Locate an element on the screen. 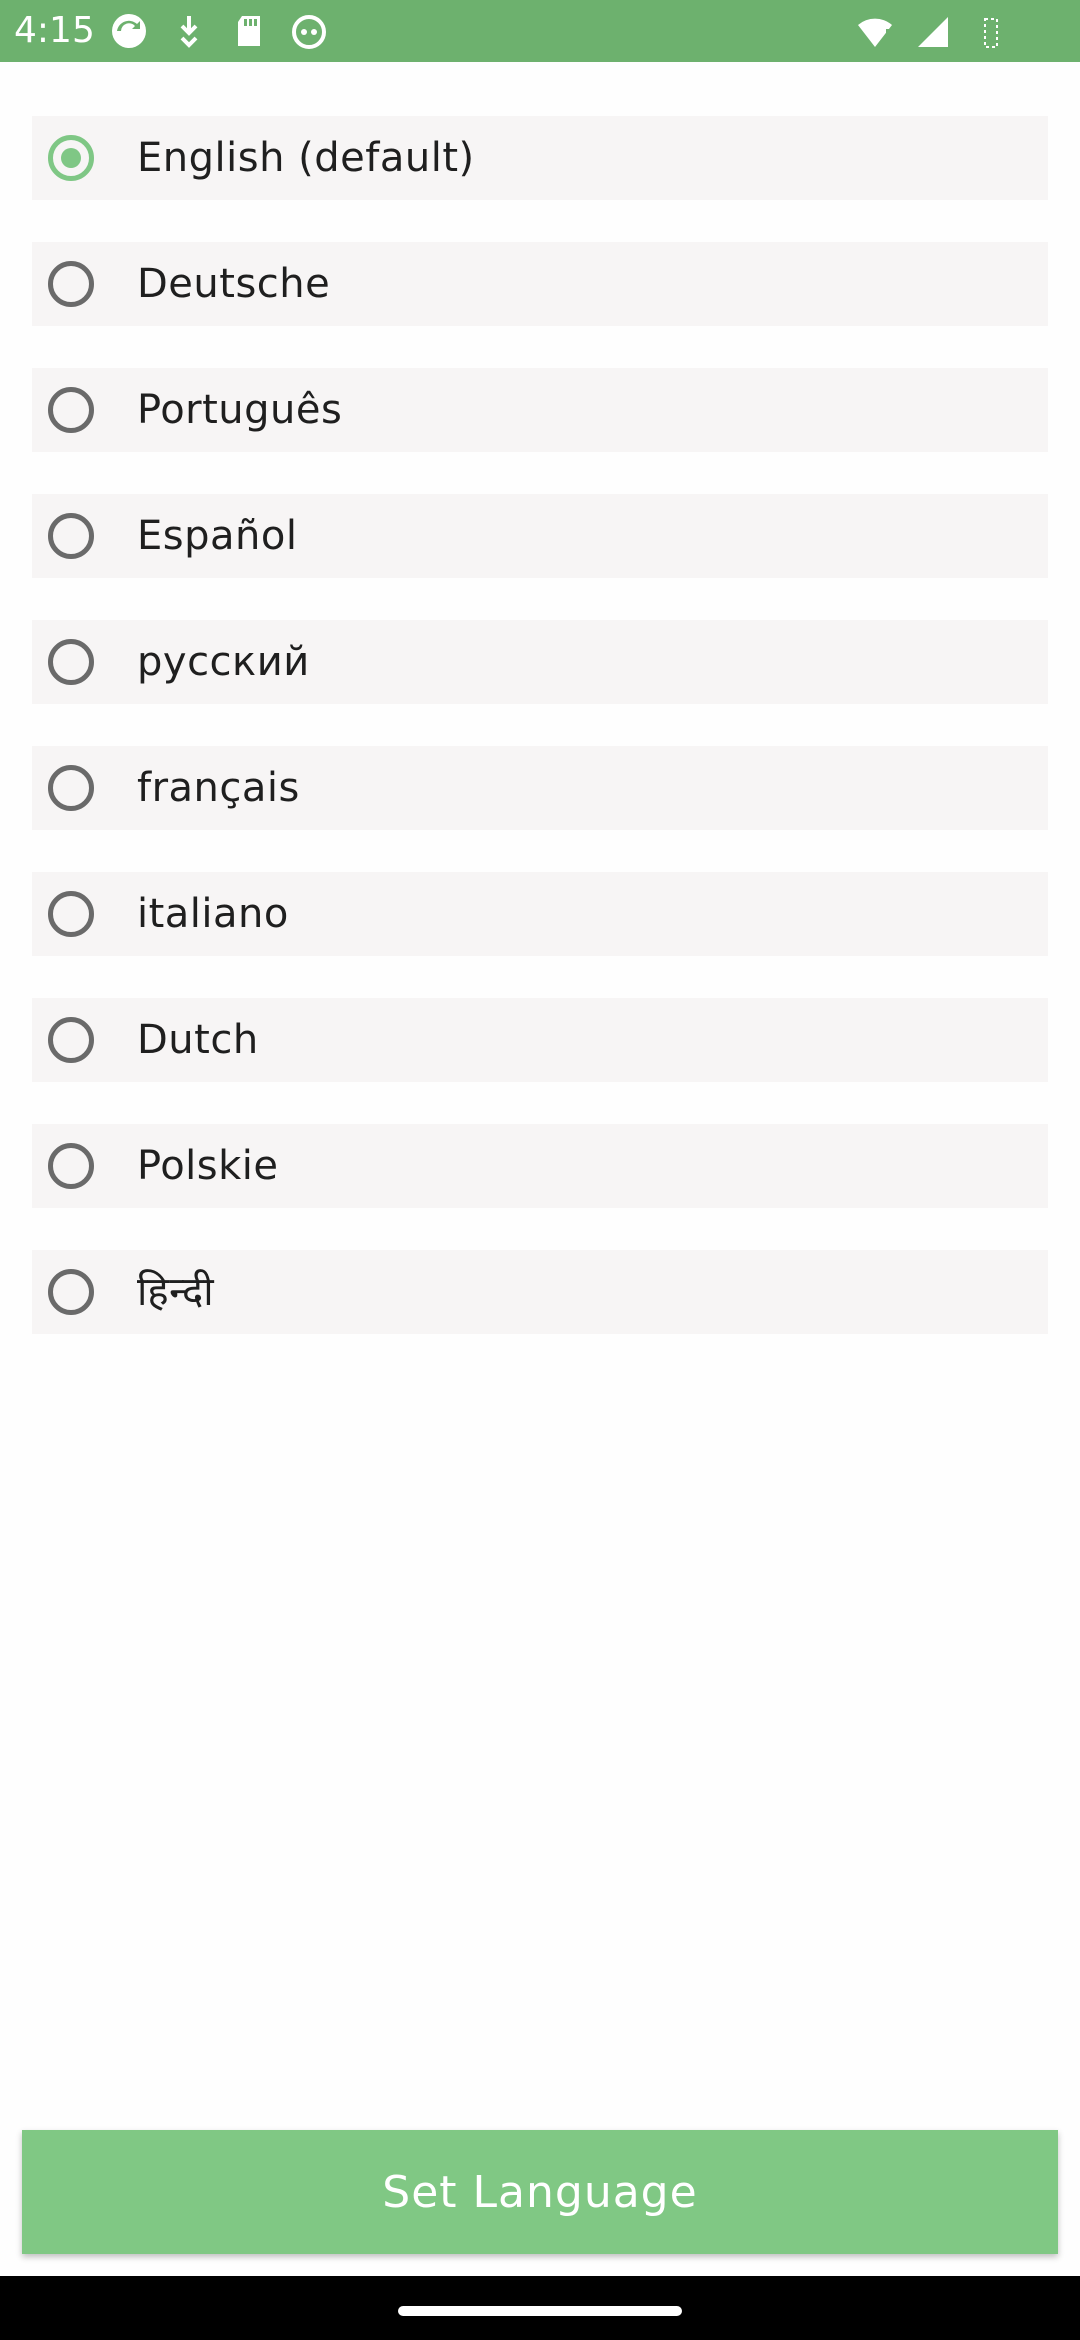 The height and width of the screenshot is (2340, 1080). home-indicator is located at coordinates (540, 2311).